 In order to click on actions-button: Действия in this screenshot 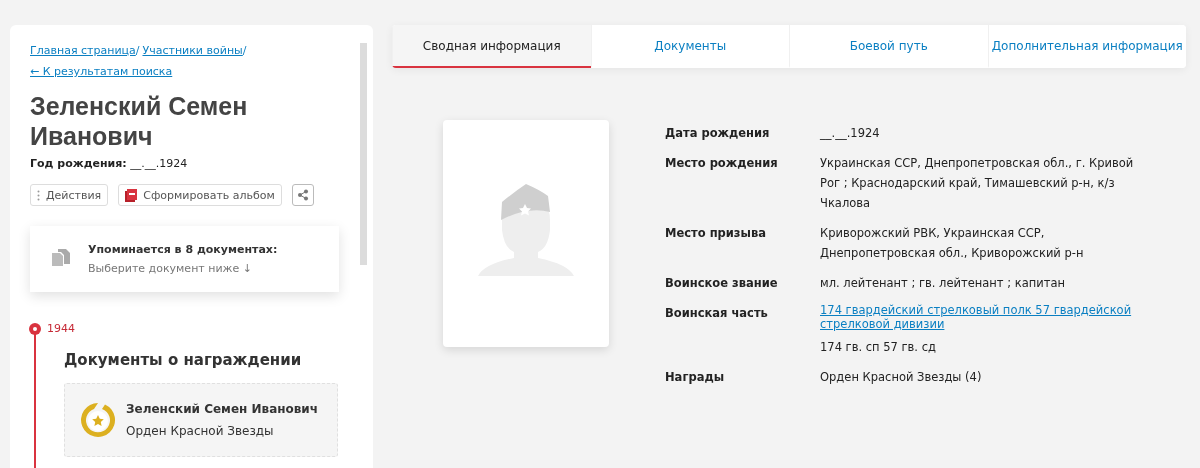, I will do `click(69, 195)`.